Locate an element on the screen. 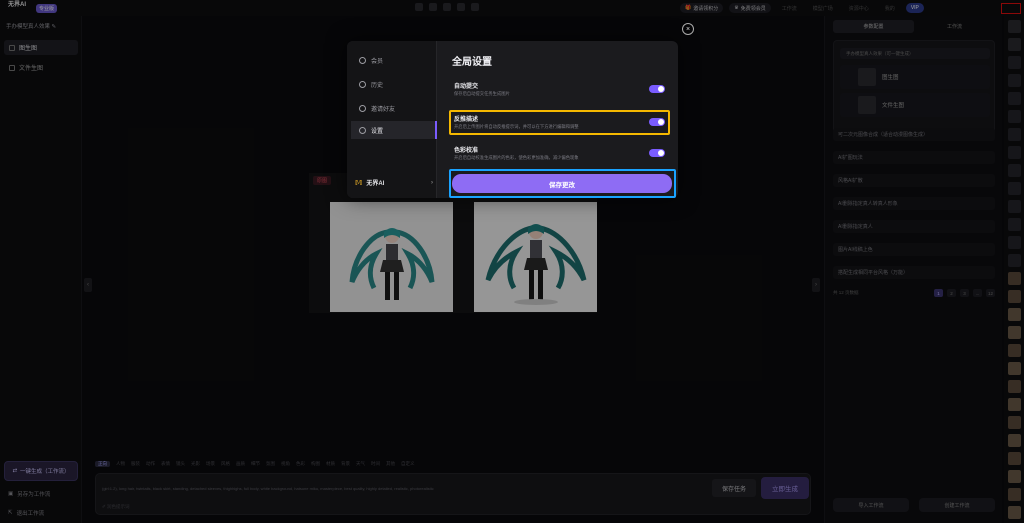 This screenshot has width=1024, height=523. setting-color-calibration: 色彩校准 开启后自动校准生成图片的色彩，使色彩更加准确，减少偏色现象 is located at coordinates (560, 156).